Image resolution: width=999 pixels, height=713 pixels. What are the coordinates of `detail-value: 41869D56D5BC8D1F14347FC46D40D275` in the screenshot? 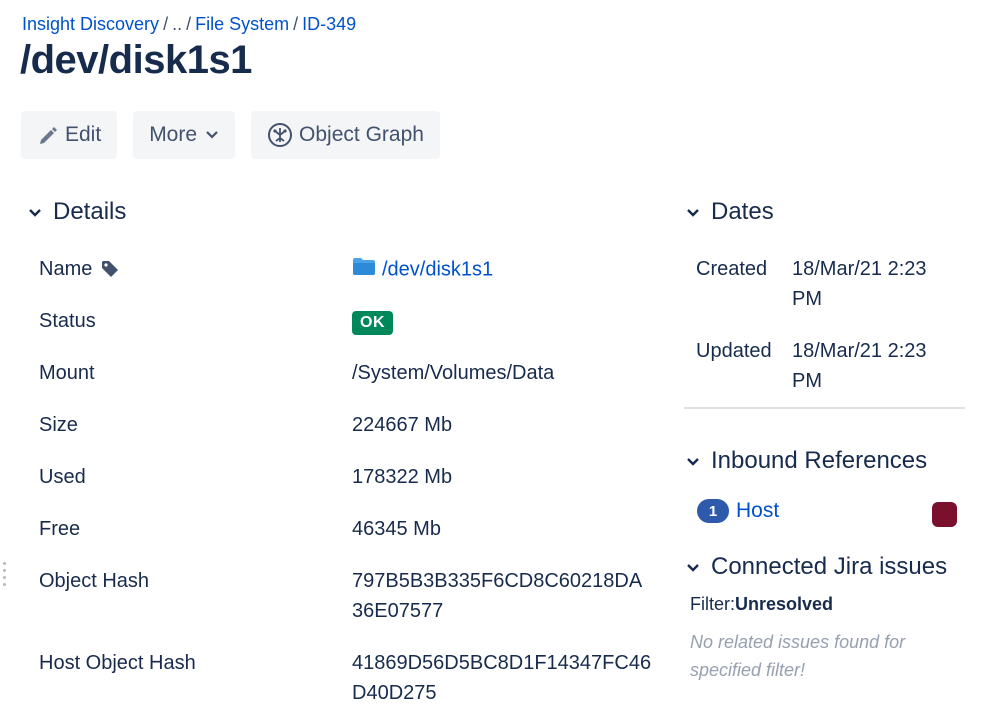 It's located at (502, 678).